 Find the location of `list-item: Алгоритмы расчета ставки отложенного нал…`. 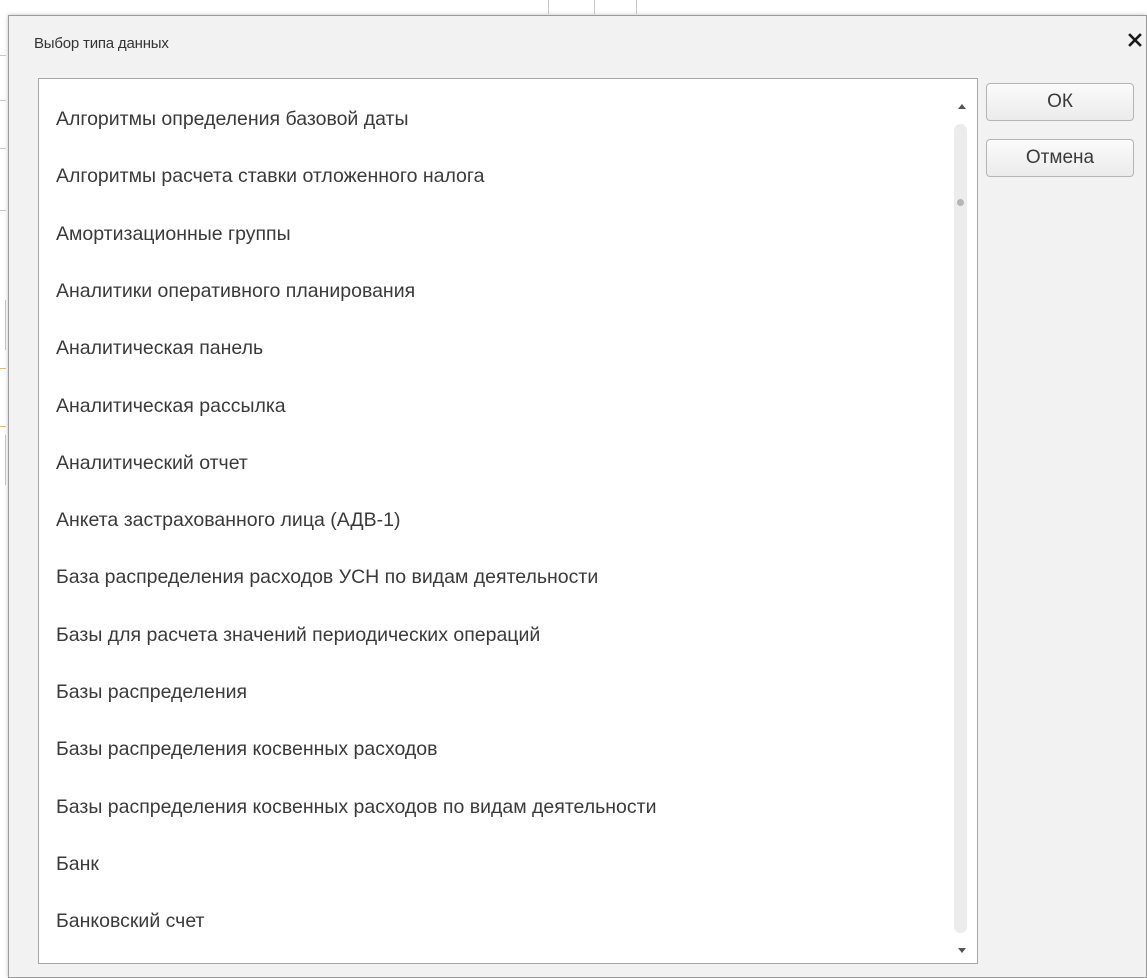

list-item: Алгоритмы расчета ставки отложенного нал… is located at coordinates (501, 176).